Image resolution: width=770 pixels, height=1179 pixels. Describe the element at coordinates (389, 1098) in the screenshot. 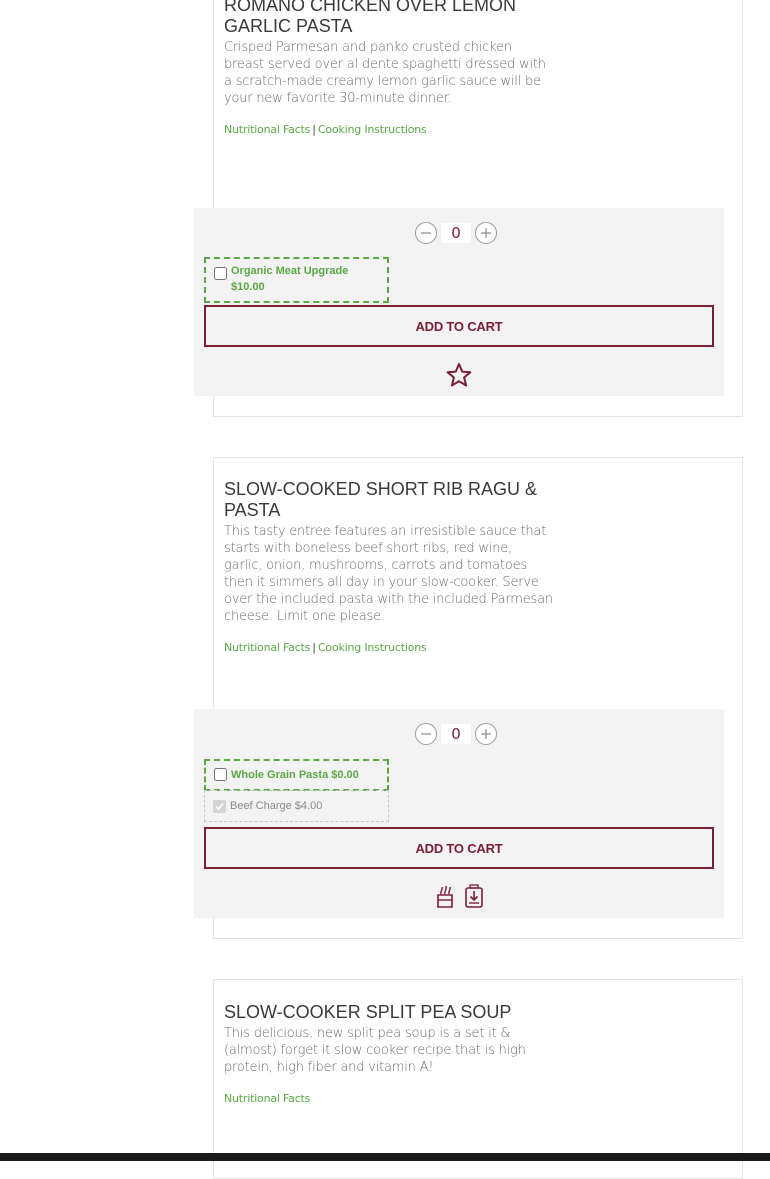

I see `product-links: Nutritional Facts` at that location.